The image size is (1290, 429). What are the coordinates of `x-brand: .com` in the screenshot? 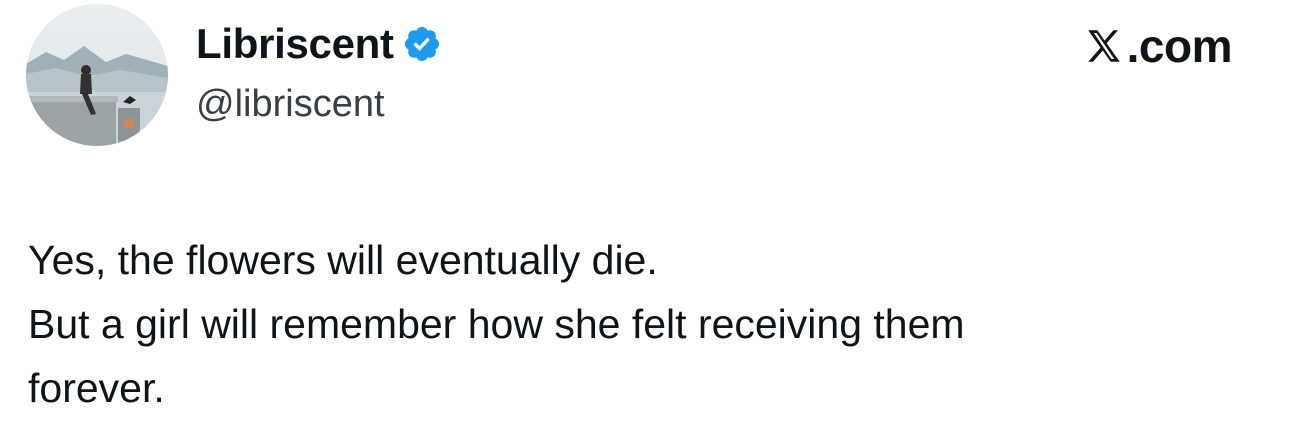 It's located at (1158, 46).